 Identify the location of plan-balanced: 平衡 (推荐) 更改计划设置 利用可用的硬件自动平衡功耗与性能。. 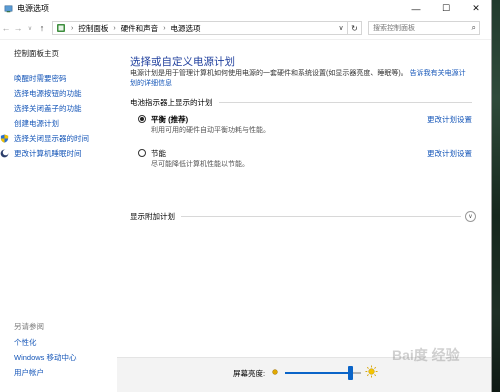
(305, 124).